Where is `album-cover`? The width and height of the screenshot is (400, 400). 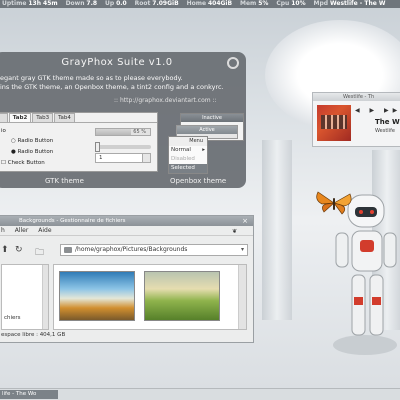
album-cover is located at coordinates (334, 123).